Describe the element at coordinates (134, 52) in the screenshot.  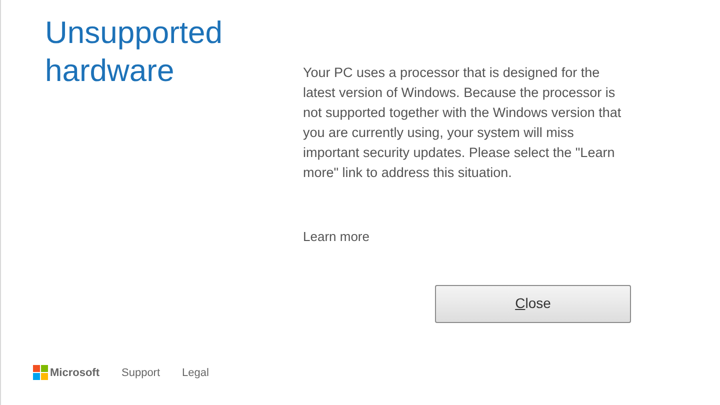
I see `dialog-title: Unsupported hardware` at that location.